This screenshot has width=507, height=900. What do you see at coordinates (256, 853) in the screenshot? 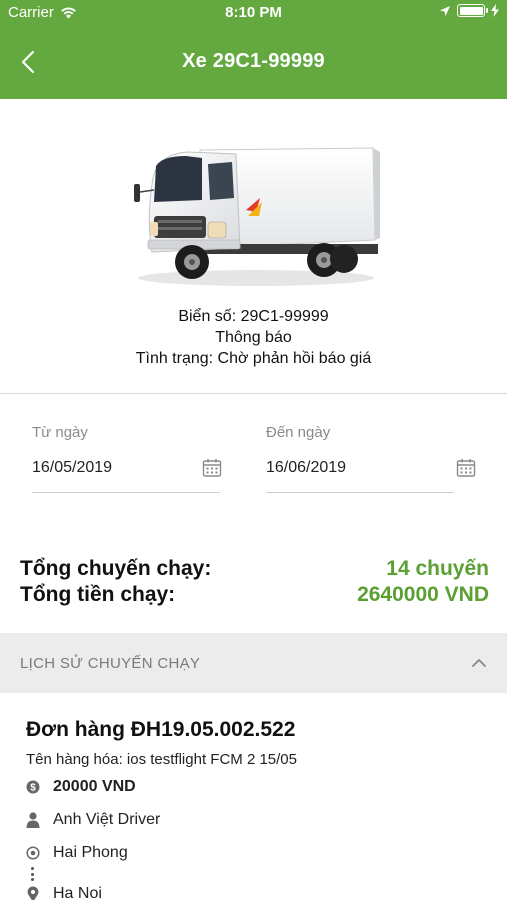
I see `order-origin-row: Hai Phong` at bounding box center [256, 853].